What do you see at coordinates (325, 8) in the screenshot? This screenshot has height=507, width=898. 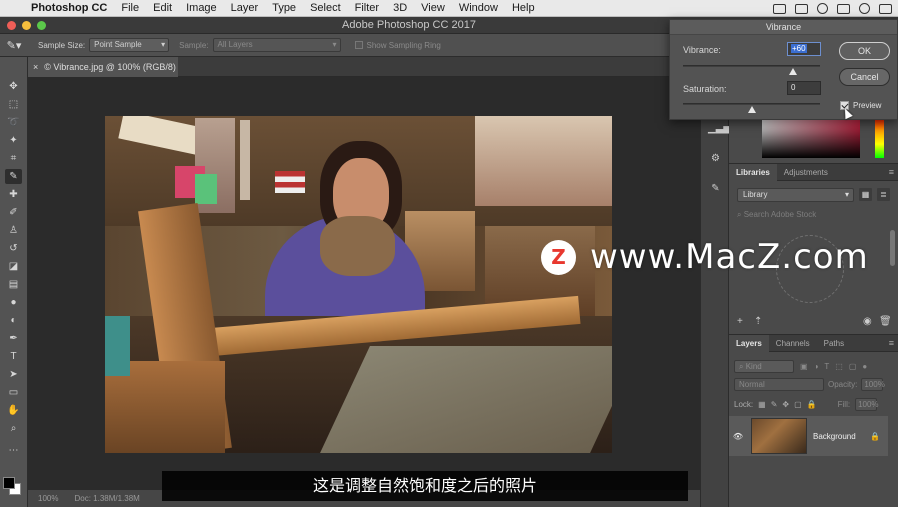 I see `menu-select: Select` at bounding box center [325, 8].